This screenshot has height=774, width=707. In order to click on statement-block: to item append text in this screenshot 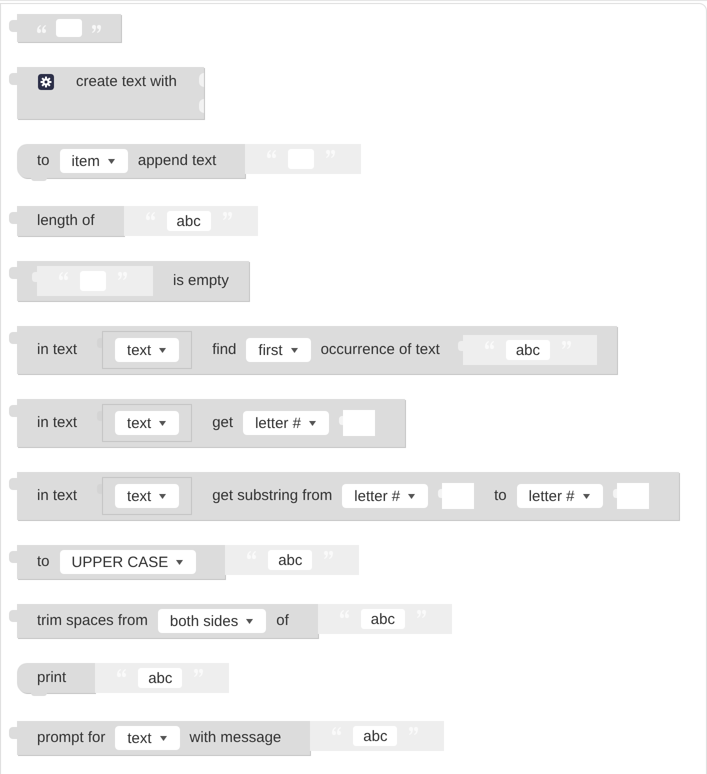, I will do `click(131, 161)`.